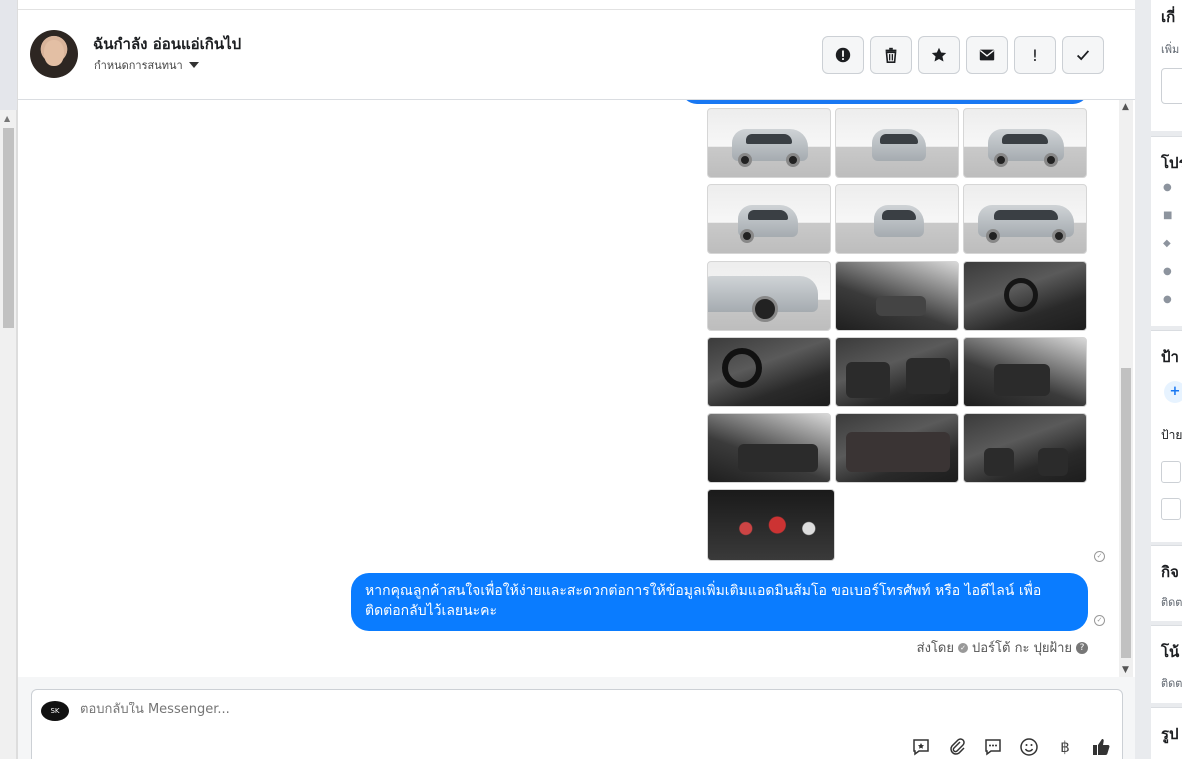 The height and width of the screenshot is (759, 1182). I want to click on composer-tools: ฿, so click(1011, 747).